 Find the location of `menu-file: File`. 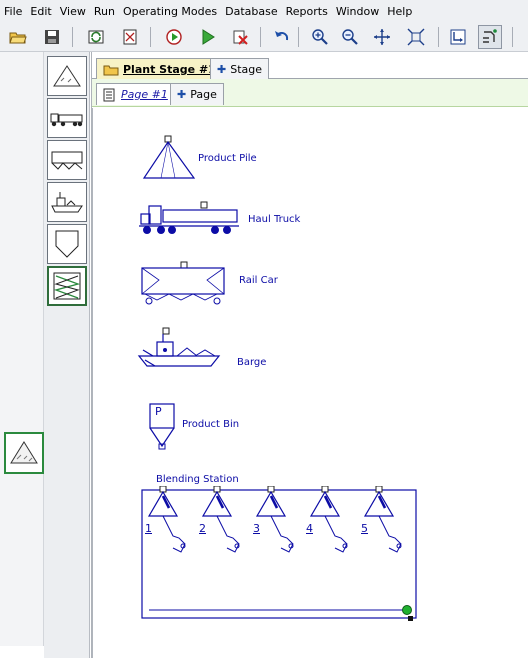

menu-file: File is located at coordinates (13, 11).